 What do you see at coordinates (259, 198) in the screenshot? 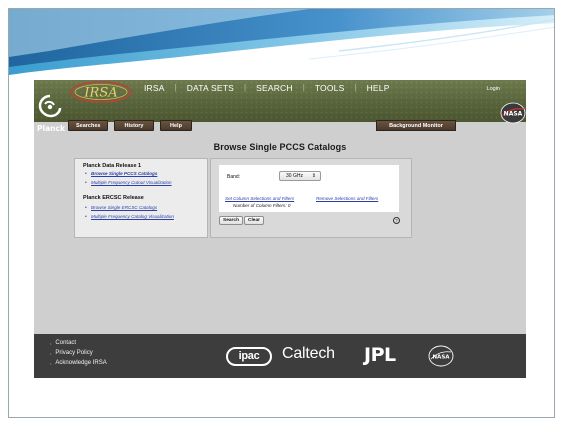
I see `set-column-filters-link: Set Column Selections and Filters` at bounding box center [259, 198].